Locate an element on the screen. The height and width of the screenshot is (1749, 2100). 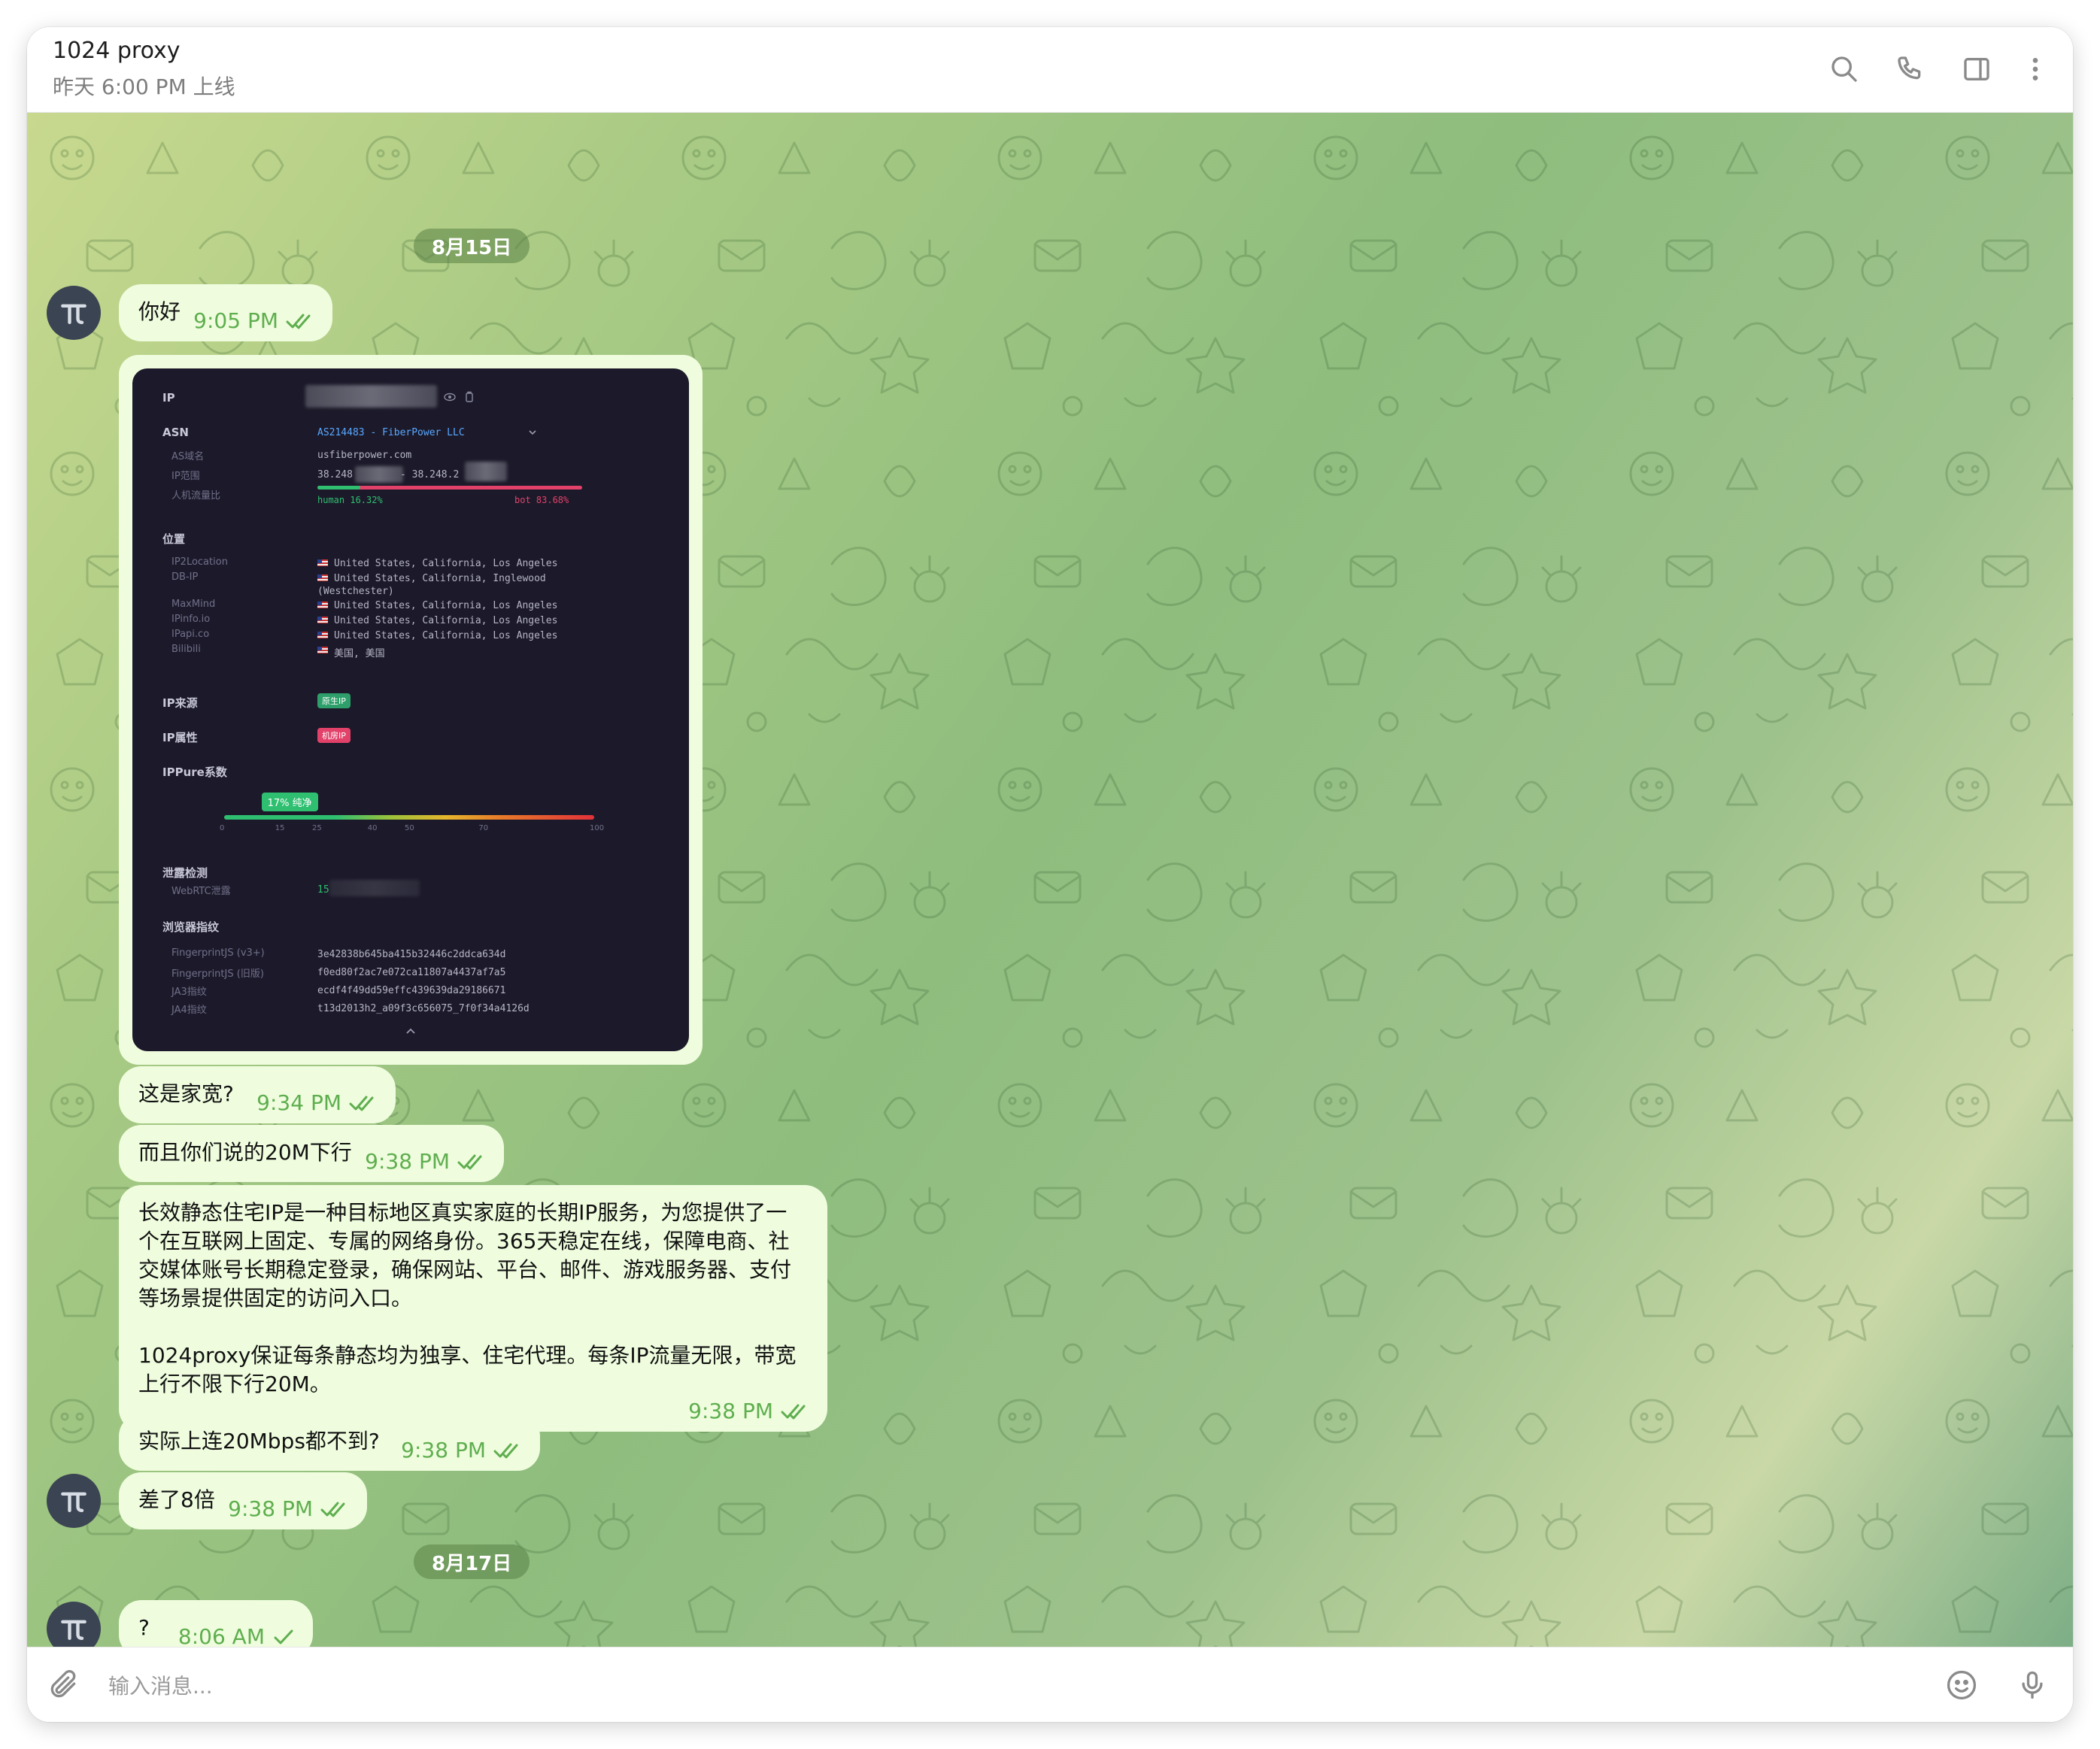
ip-source-label: IP来源 is located at coordinates (180, 703).